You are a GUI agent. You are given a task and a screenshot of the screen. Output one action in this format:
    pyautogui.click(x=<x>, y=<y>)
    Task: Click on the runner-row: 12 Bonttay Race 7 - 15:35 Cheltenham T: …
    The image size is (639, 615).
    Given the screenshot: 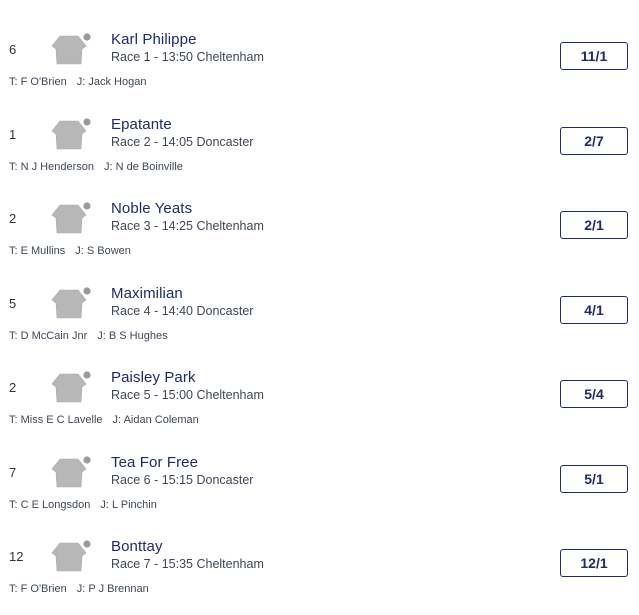 What is the action you would take?
    pyautogui.click(x=319, y=573)
    